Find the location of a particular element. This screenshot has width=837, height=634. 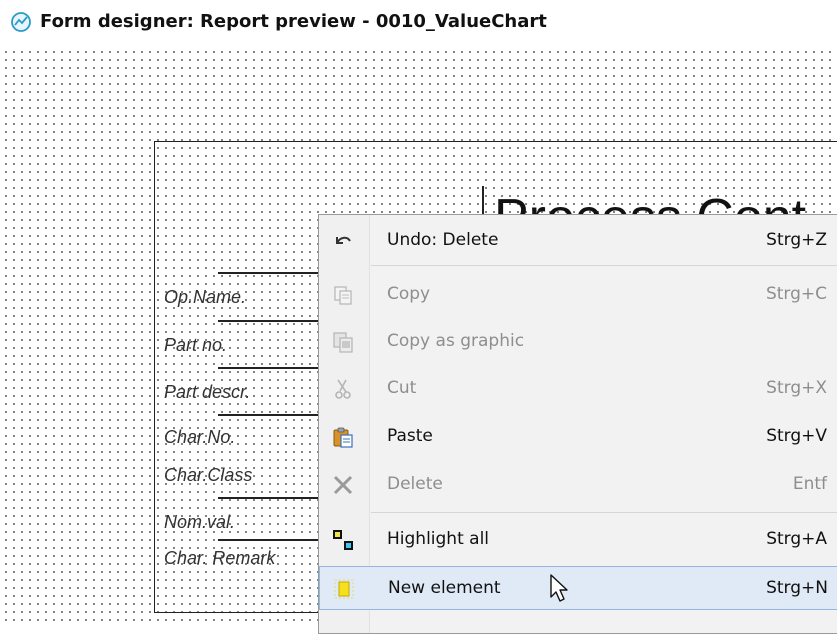

field-label-char-no: Char.No. is located at coordinates (199, 437).